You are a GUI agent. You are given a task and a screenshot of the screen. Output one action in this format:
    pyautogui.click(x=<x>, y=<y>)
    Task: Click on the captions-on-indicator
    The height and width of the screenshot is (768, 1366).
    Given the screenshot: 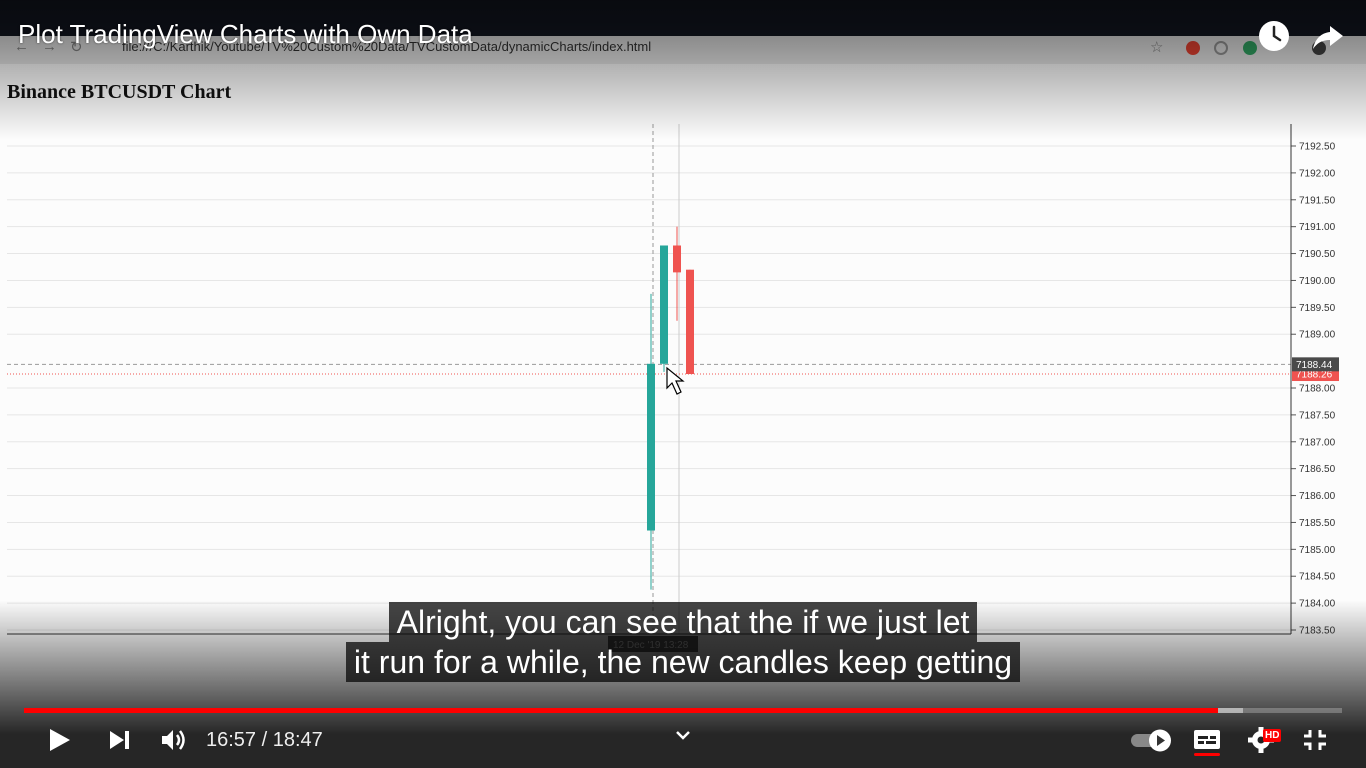 What is the action you would take?
    pyautogui.click(x=1207, y=754)
    